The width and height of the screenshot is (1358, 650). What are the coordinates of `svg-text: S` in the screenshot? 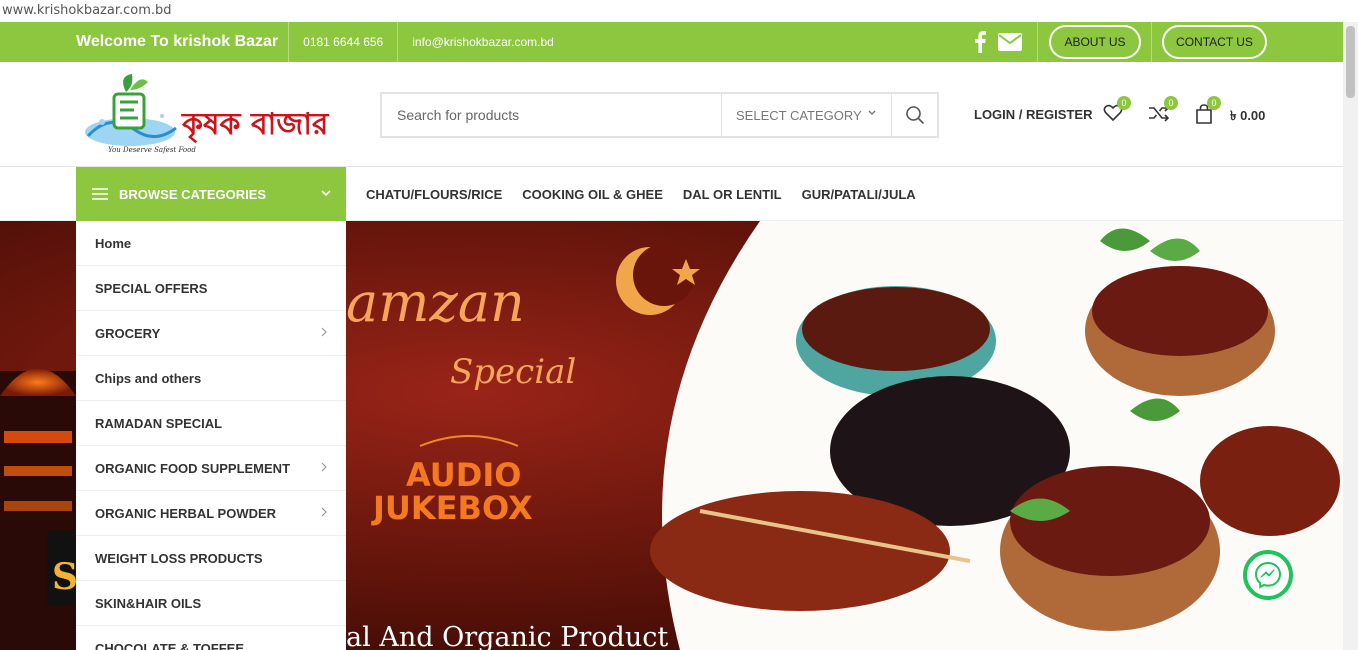 It's located at (65, 577).